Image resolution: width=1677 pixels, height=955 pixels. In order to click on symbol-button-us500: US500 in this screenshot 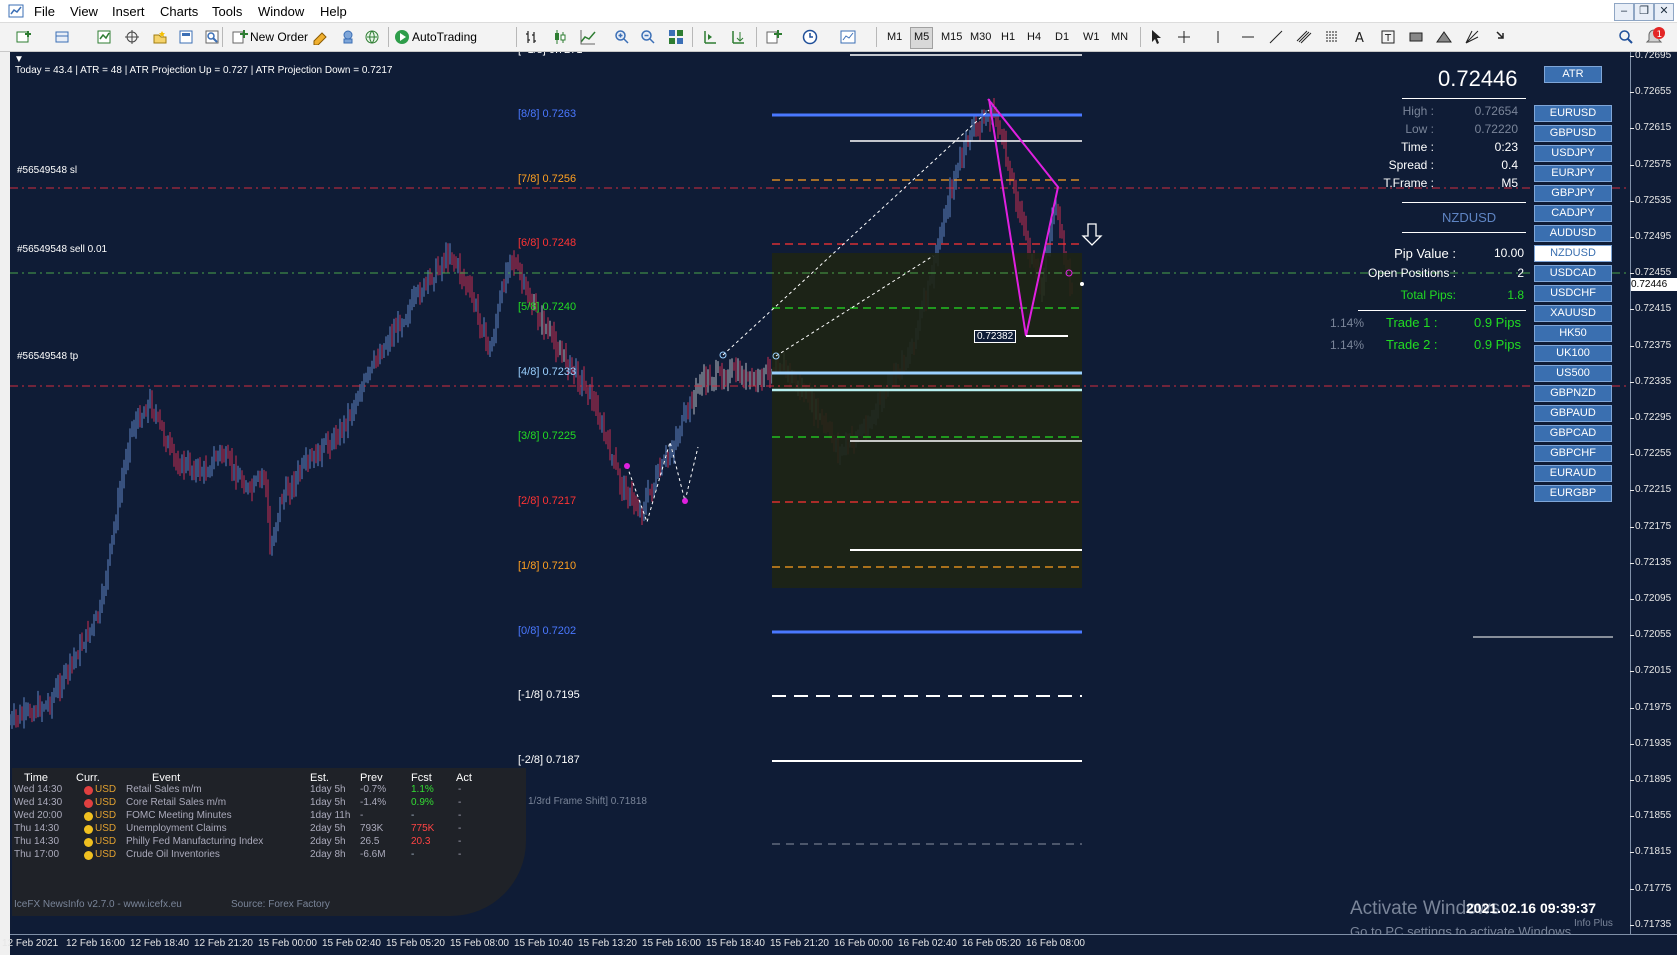, I will do `click(1573, 373)`.